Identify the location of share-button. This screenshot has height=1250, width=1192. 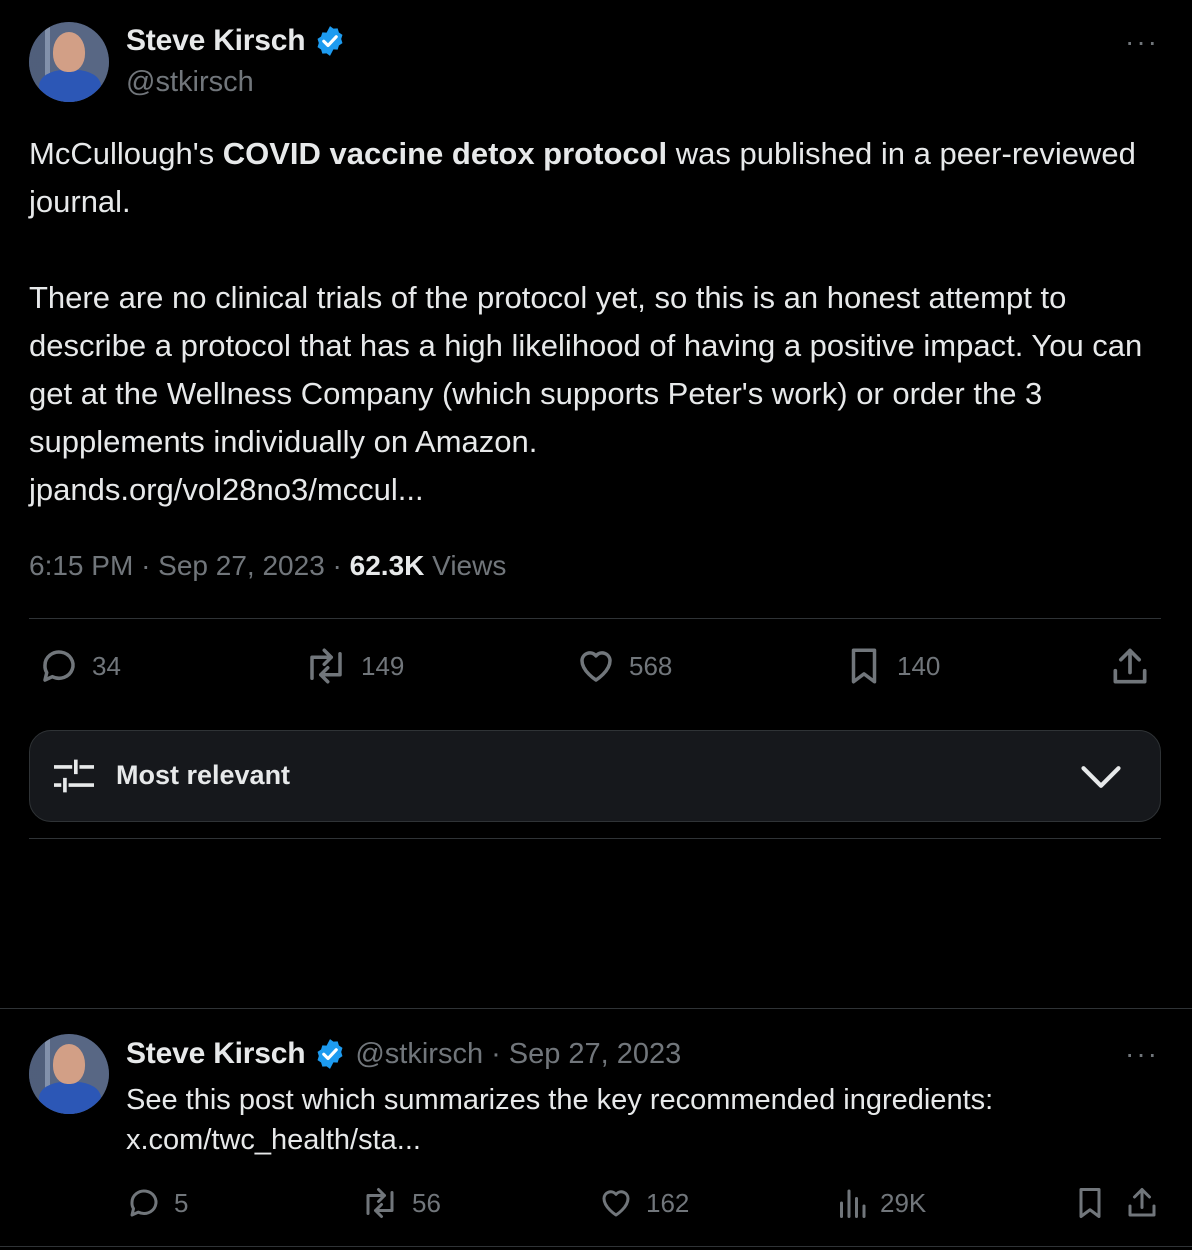
(1130, 667).